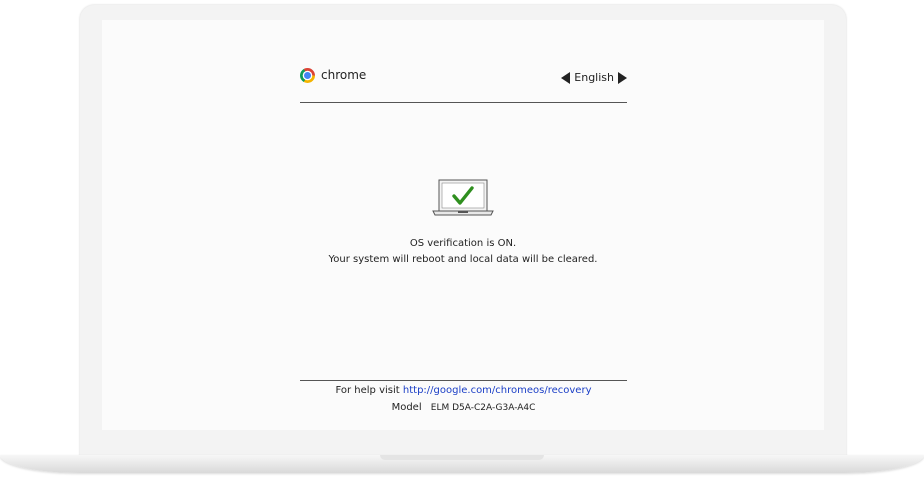 The image size is (924, 477). I want to click on language-label: English, so click(594, 77).